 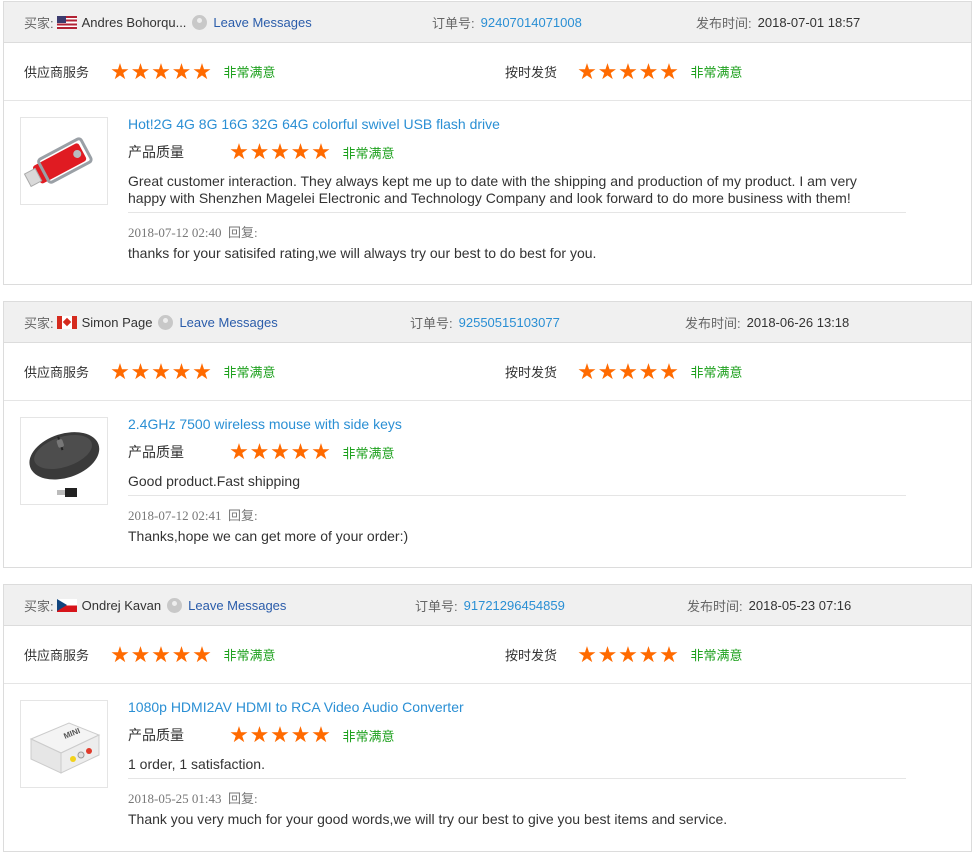 I want to click on order-number-link: 92550515103077, so click(x=509, y=322).